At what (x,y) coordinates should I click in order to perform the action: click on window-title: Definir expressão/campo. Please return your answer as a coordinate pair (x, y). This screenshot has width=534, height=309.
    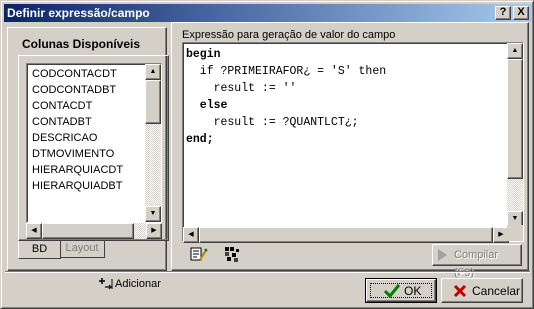
    Looking at the image, I should click on (78, 13).